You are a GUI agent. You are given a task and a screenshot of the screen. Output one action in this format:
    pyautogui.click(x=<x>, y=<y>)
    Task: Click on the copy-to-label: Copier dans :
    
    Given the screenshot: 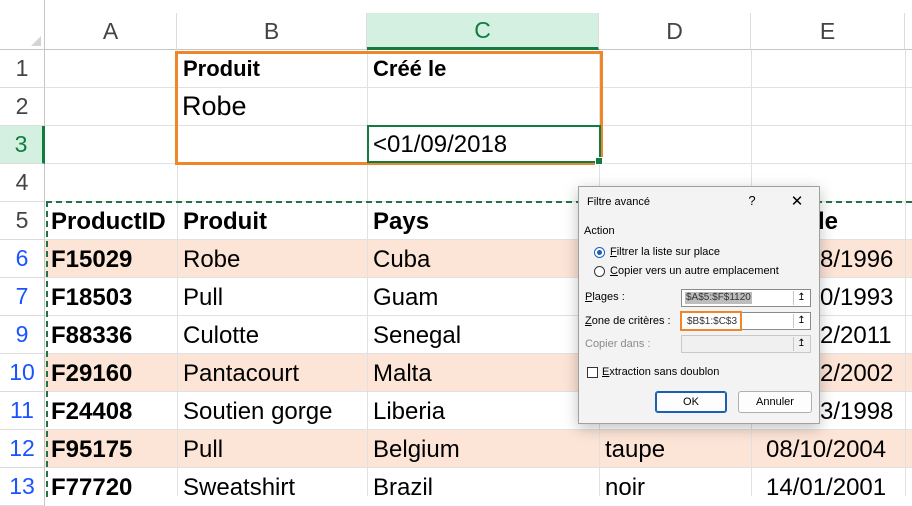 What is the action you would take?
    pyautogui.click(x=618, y=344)
    